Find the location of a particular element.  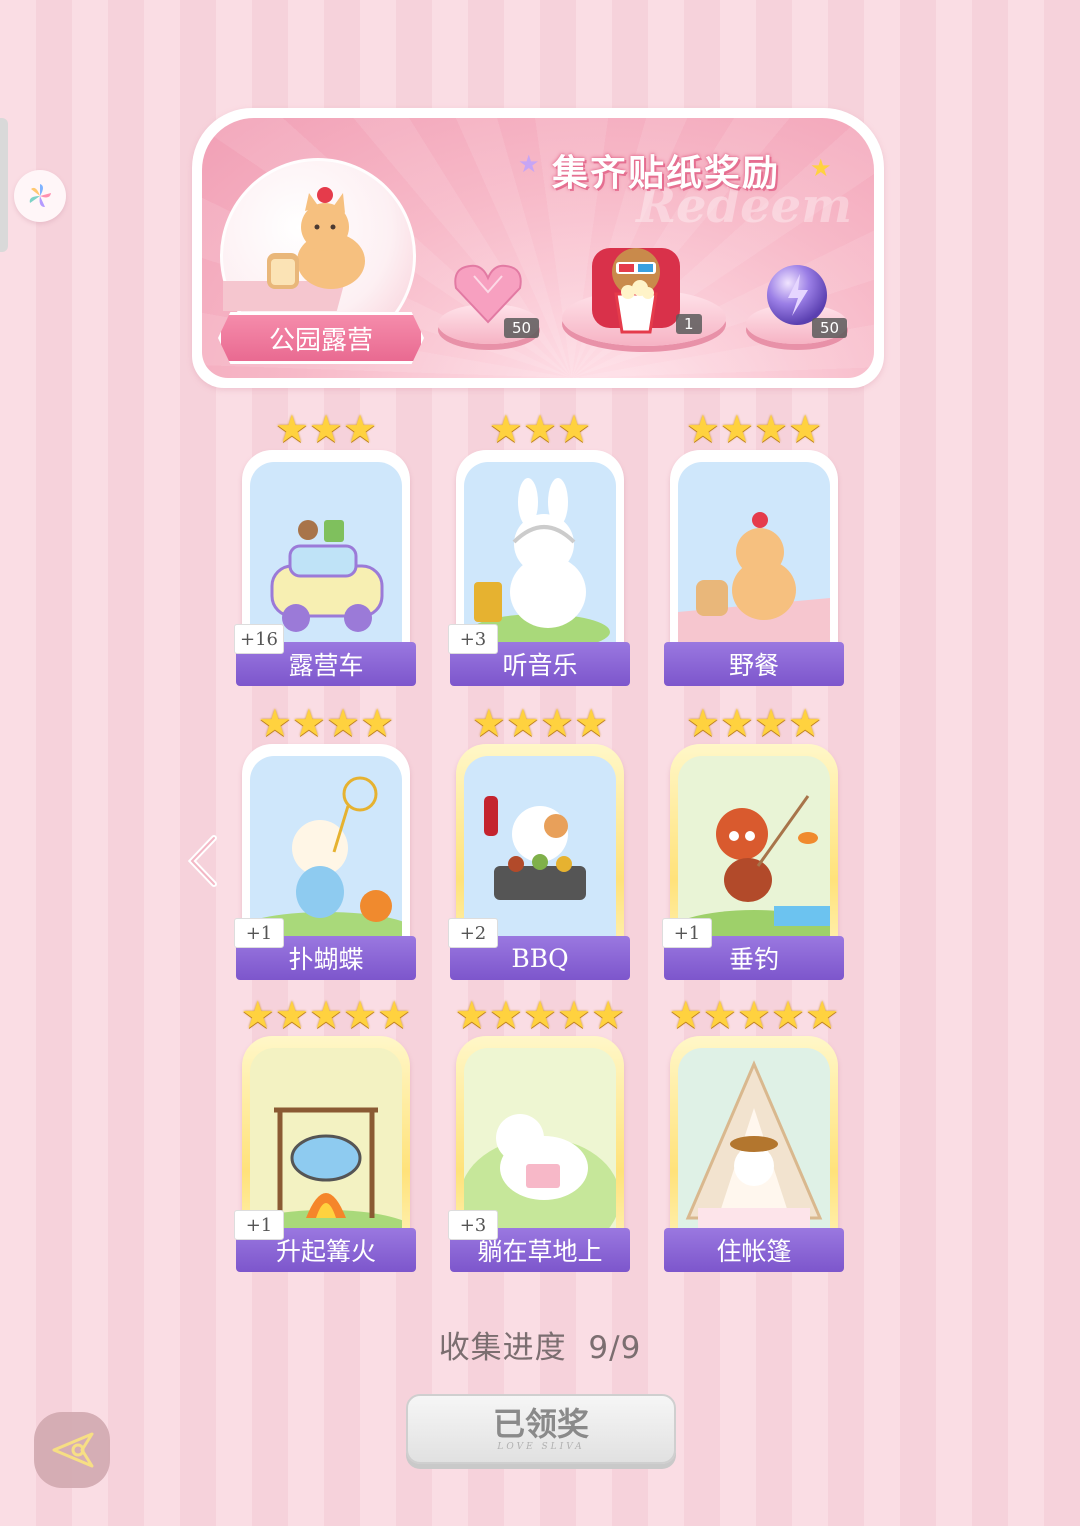

sticker-card: ★ ★ ★ ★ ★ 升起篝火 +1 is located at coordinates (325, 1134).